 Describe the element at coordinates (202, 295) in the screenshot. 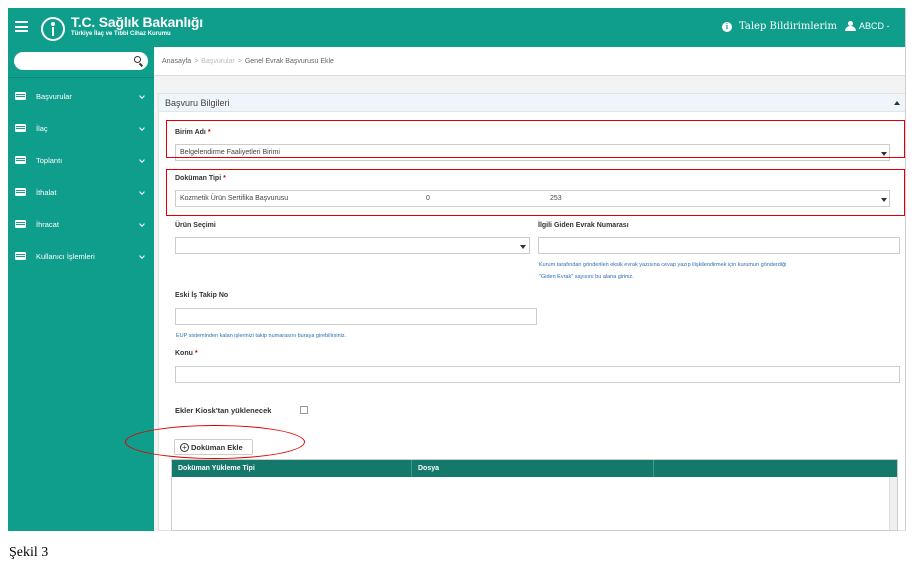

I see `eski-is-takip-label: Eski İş Takip No` at that location.